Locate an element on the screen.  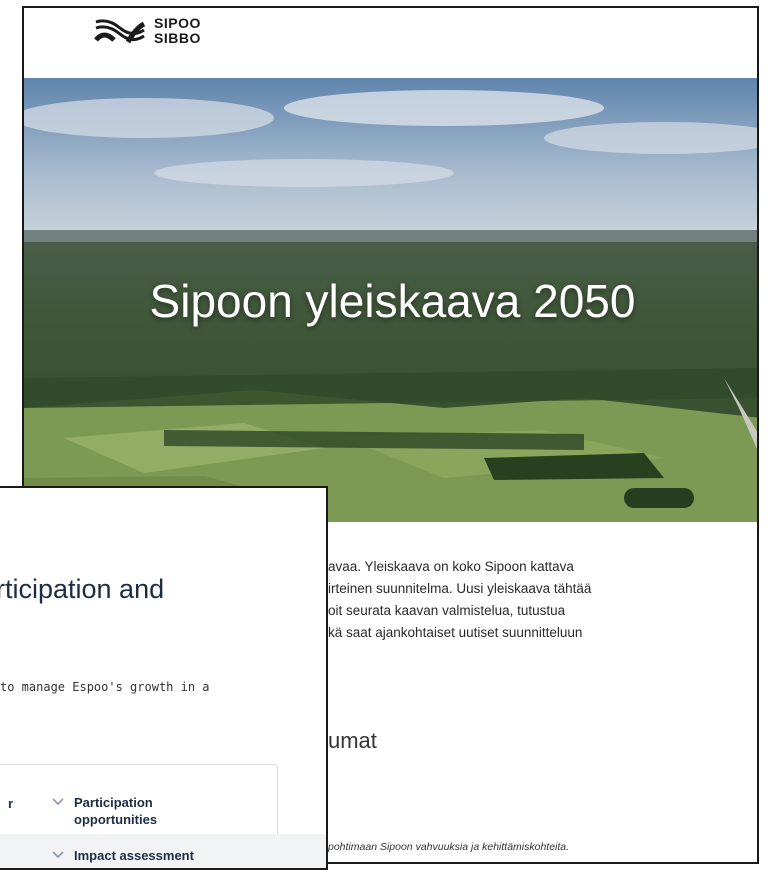
section-heading: umat is located at coordinates (352, 740).